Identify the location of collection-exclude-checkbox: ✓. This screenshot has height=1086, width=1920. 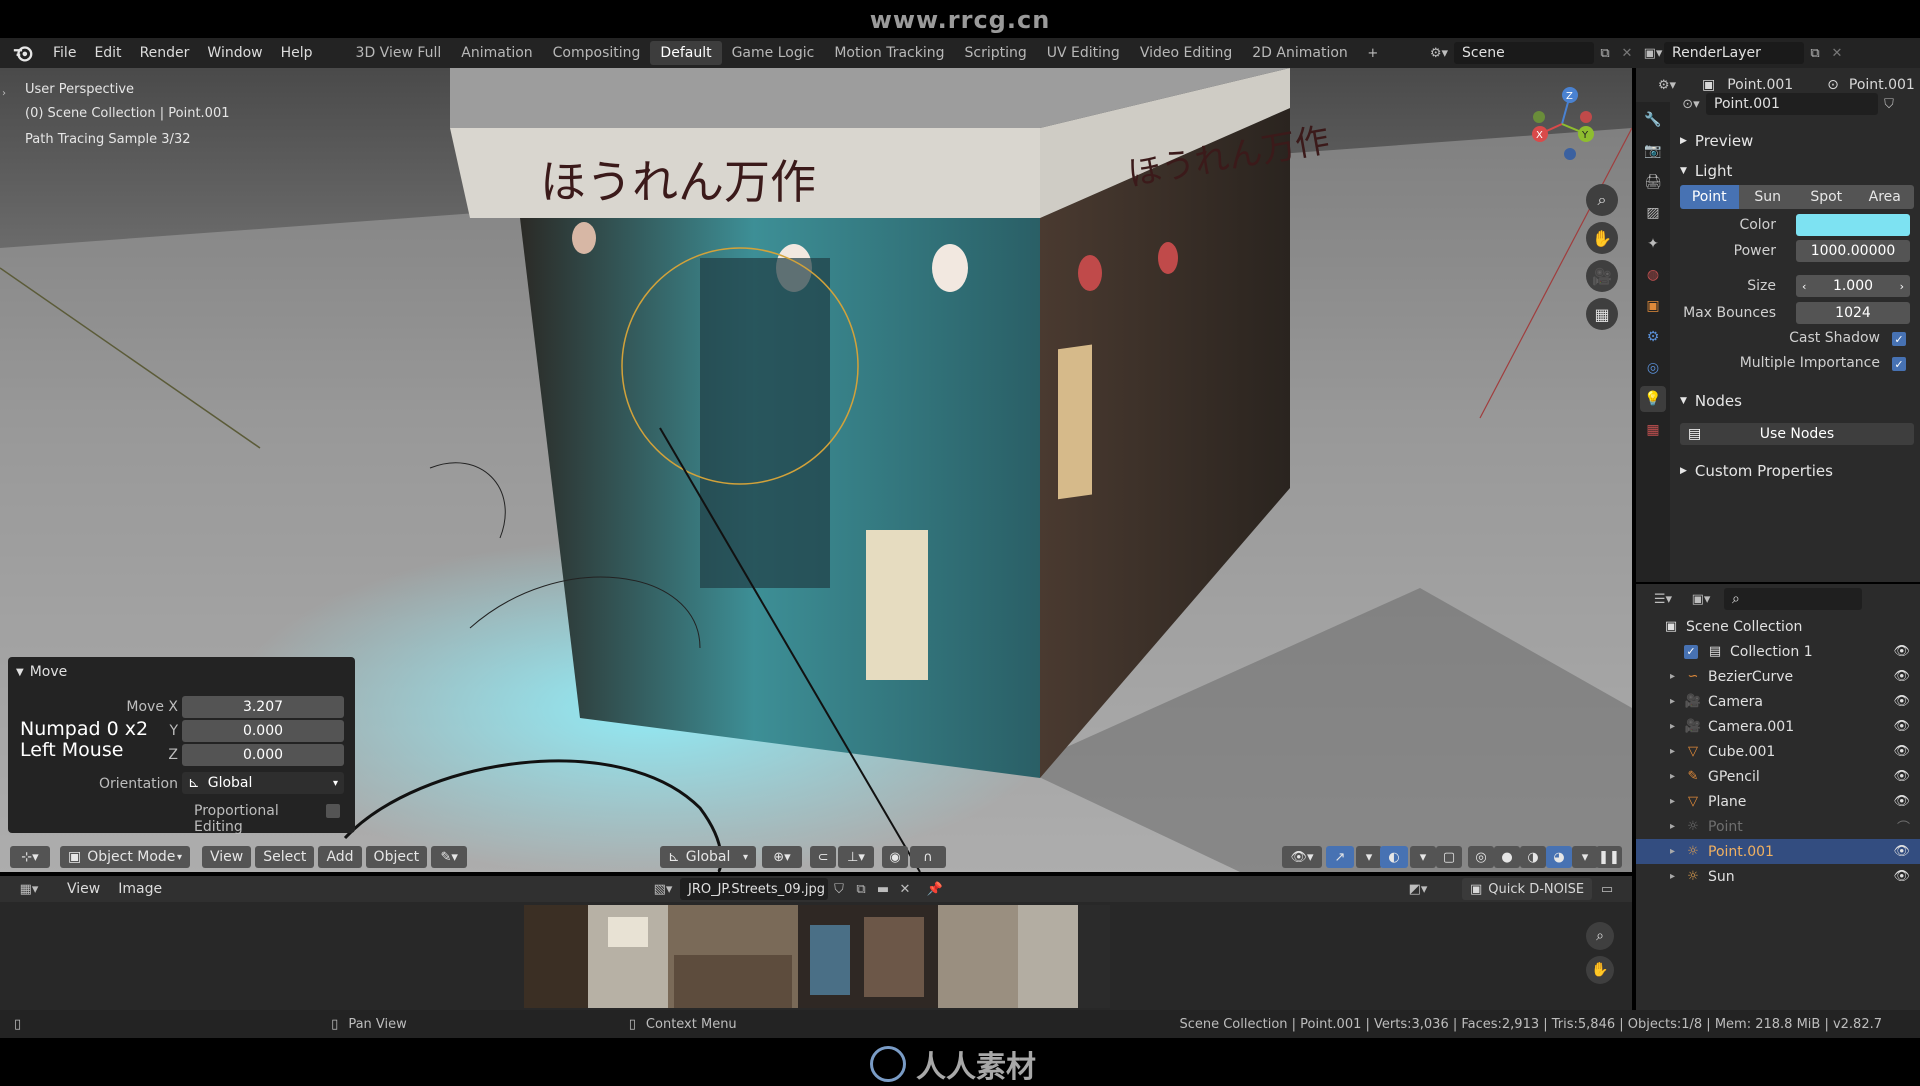
(1691, 651).